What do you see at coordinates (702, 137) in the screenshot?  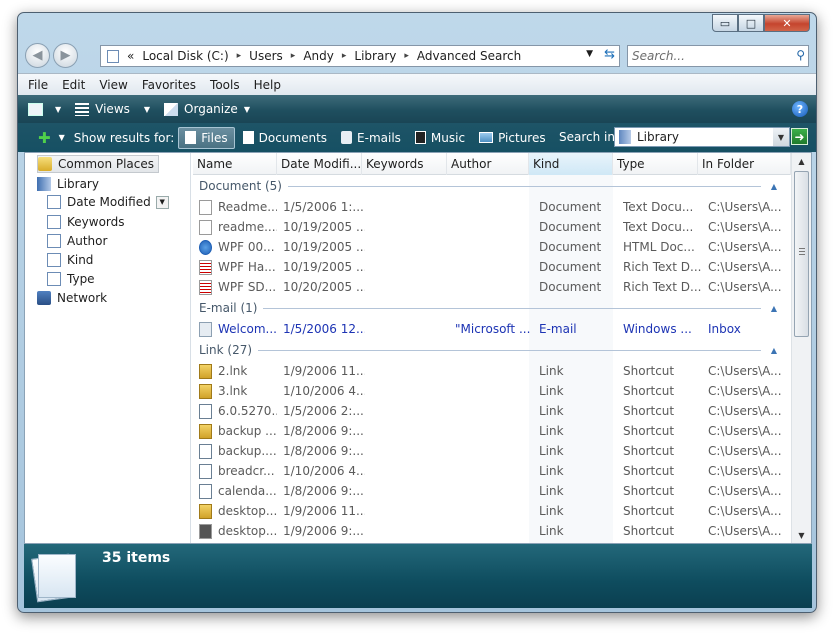 I see `search-in-select: Library ▼` at bounding box center [702, 137].